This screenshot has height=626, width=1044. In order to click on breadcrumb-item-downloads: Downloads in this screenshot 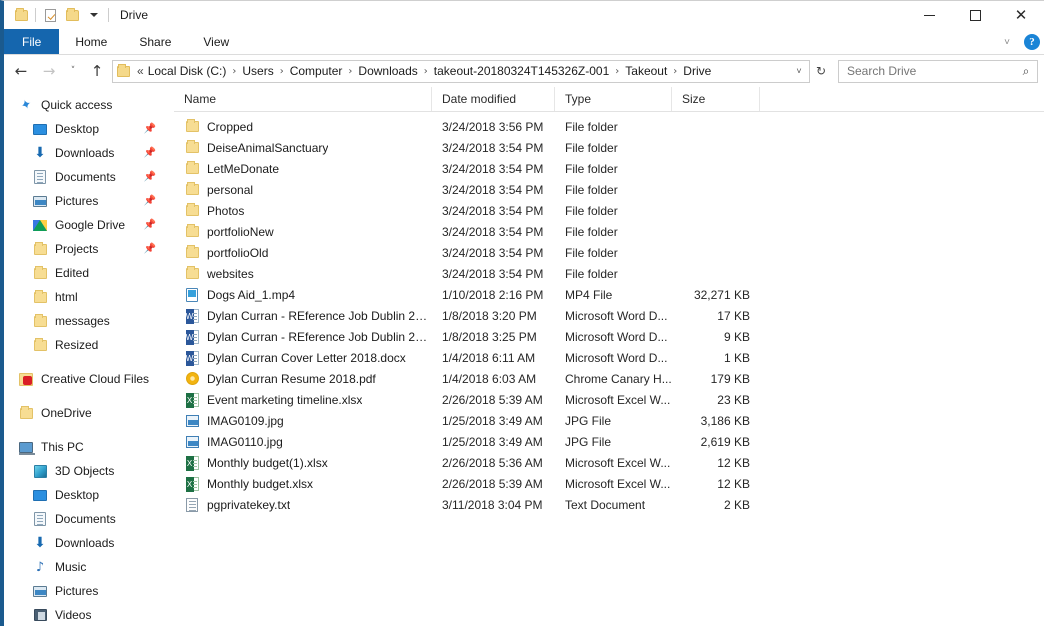, I will do `click(387, 71)`.